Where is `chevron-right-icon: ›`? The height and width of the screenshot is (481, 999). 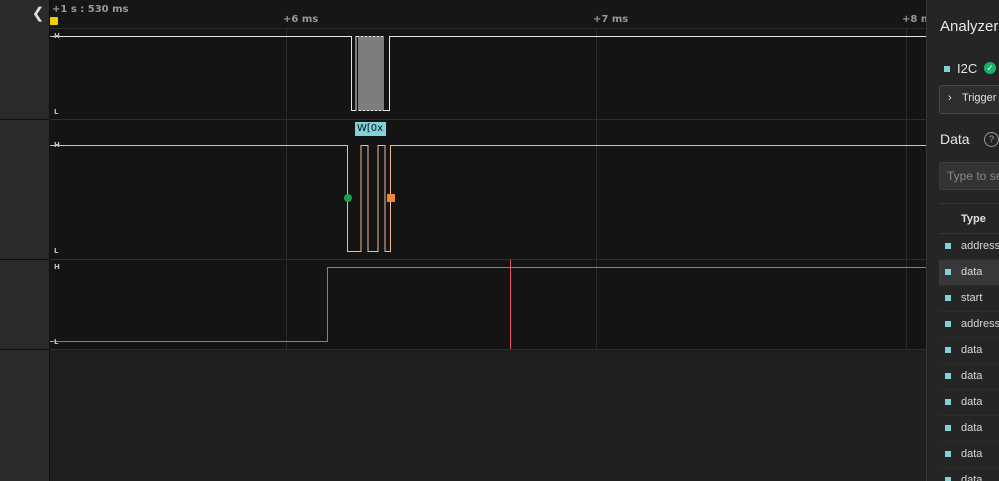
chevron-right-icon: › is located at coordinates (950, 98).